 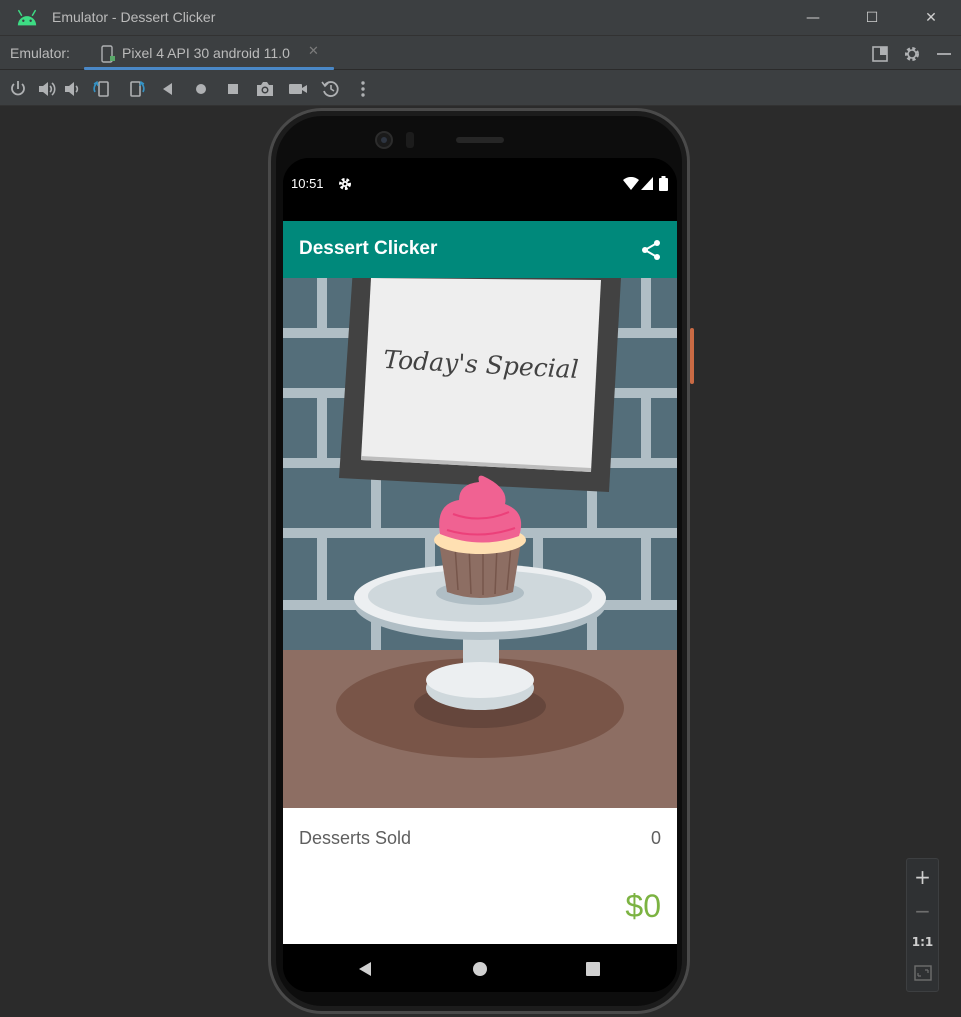 I want to click on power-icon, so click(x=18, y=89).